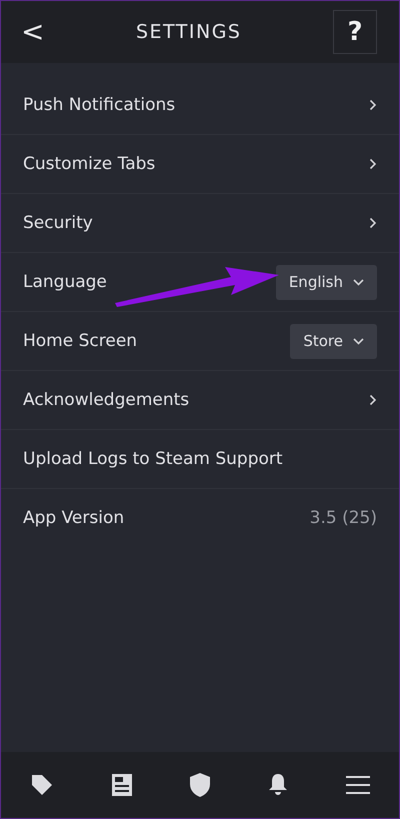  I want to click on shield-icon, so click(200, 785).